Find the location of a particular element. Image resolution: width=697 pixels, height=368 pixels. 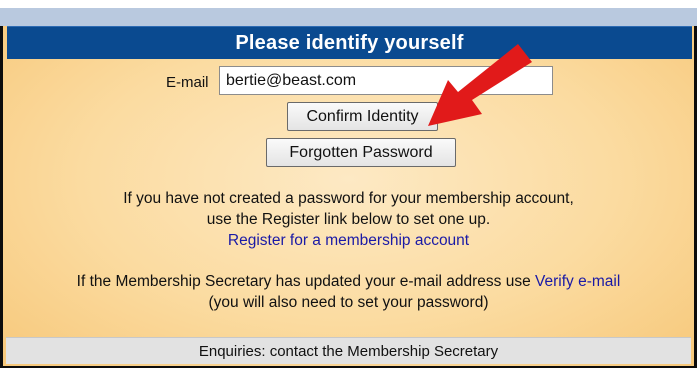

page-title: Please identify yourself is located at coordinates (349, 42).